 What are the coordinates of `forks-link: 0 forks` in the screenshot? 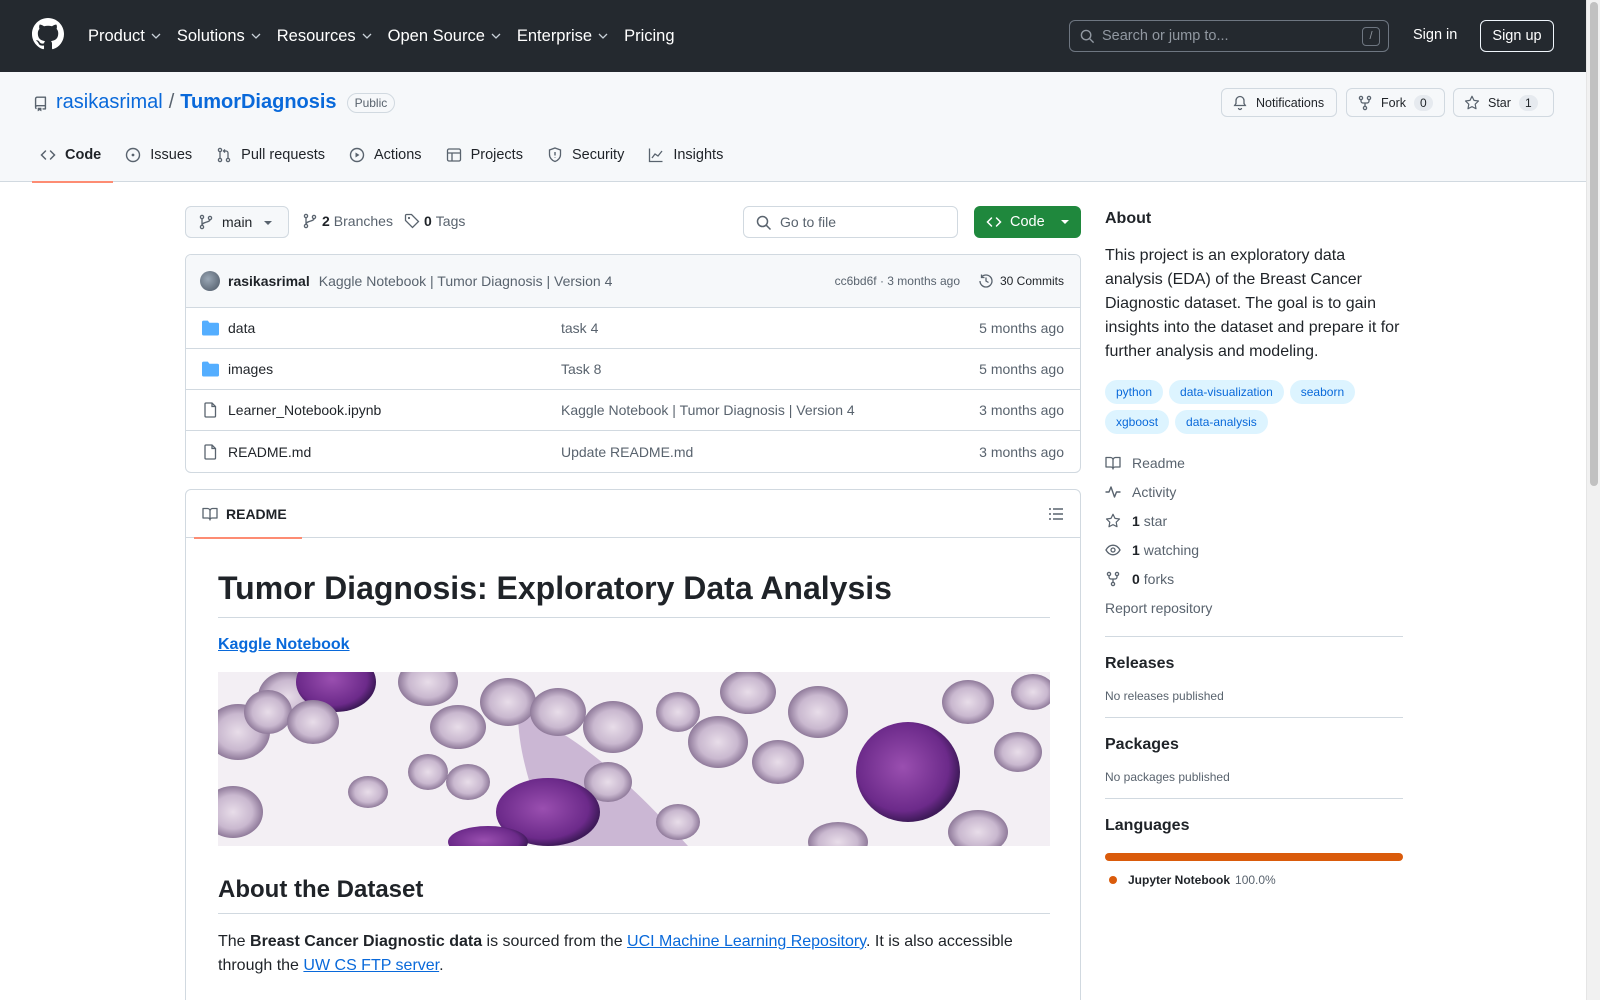 It's located at (1254, 578).